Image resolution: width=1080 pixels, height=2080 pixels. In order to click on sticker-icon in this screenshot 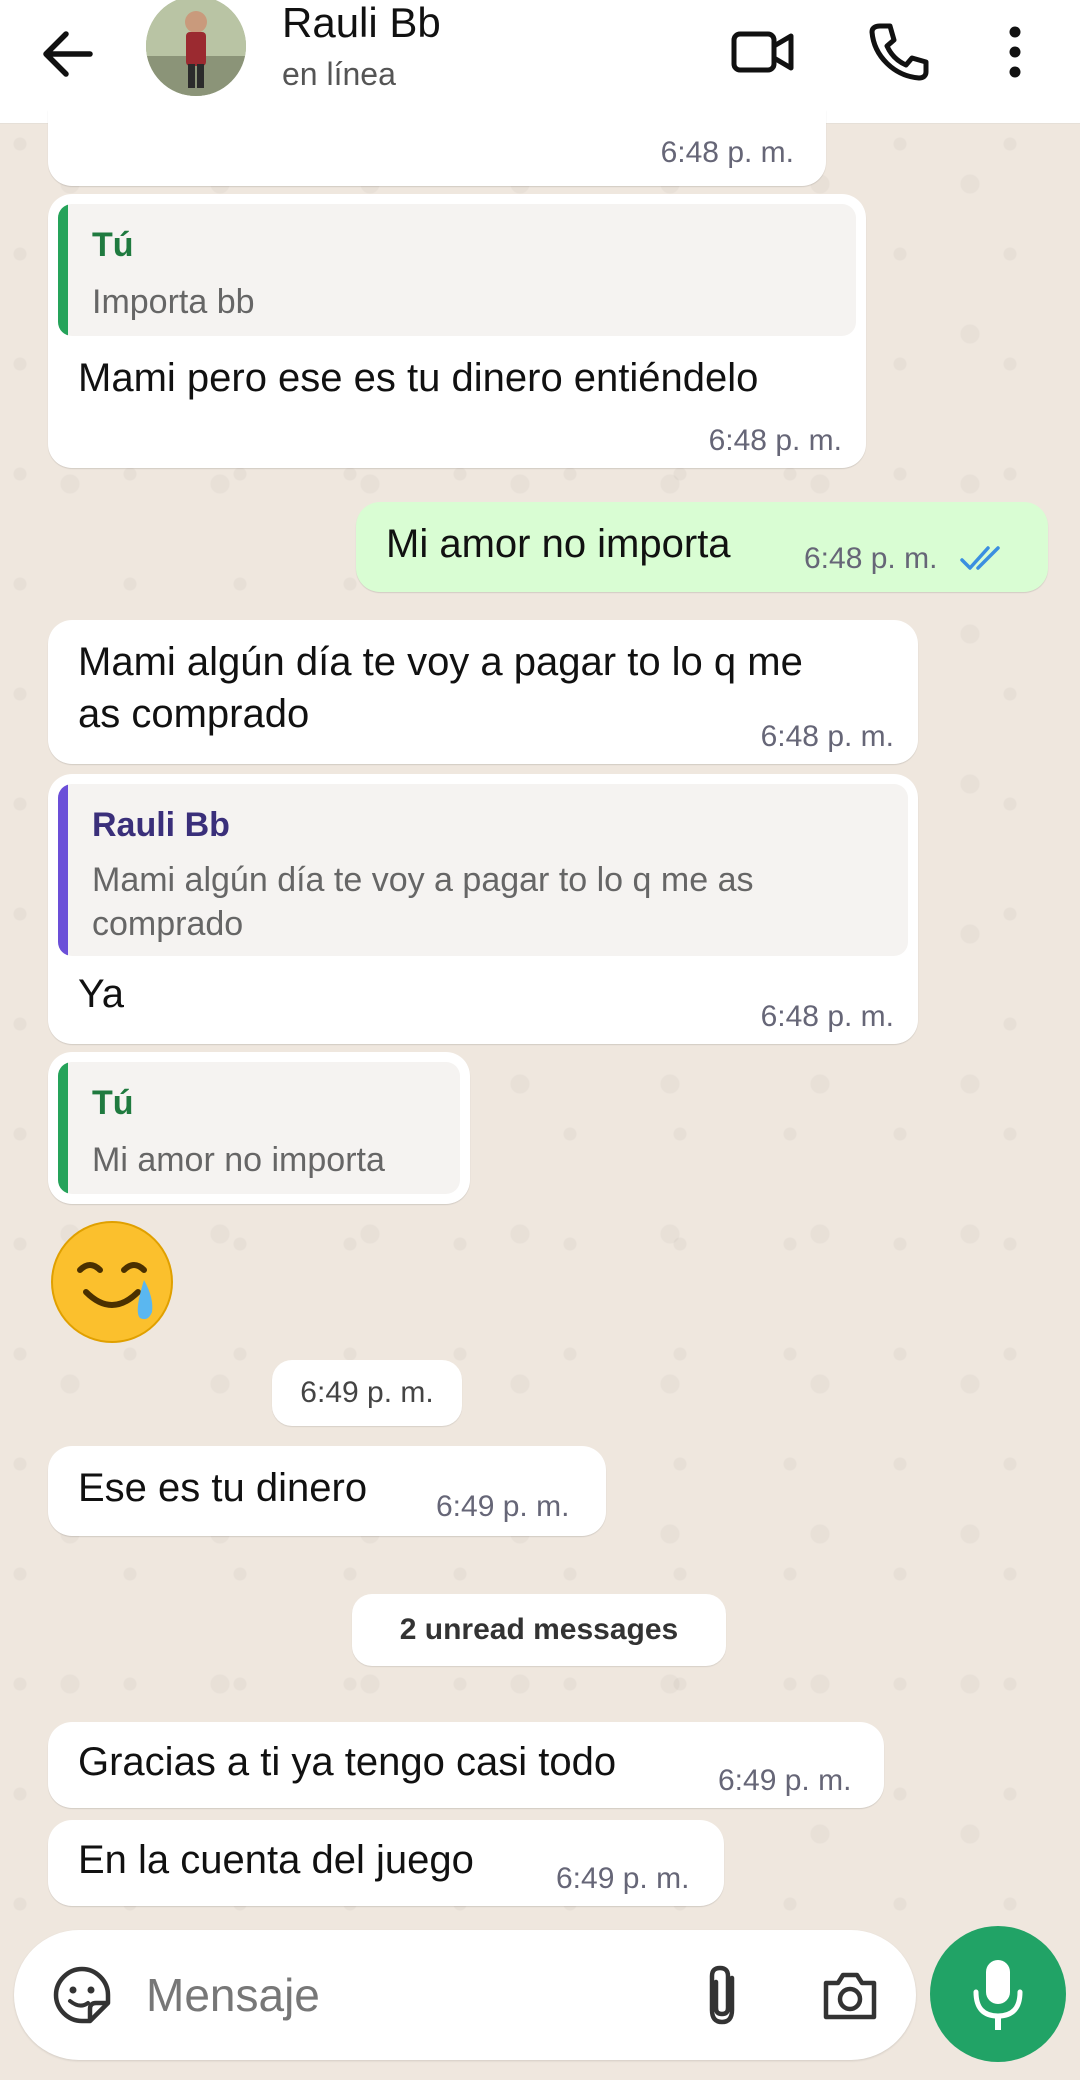, I will do `click(82, 1995)`.